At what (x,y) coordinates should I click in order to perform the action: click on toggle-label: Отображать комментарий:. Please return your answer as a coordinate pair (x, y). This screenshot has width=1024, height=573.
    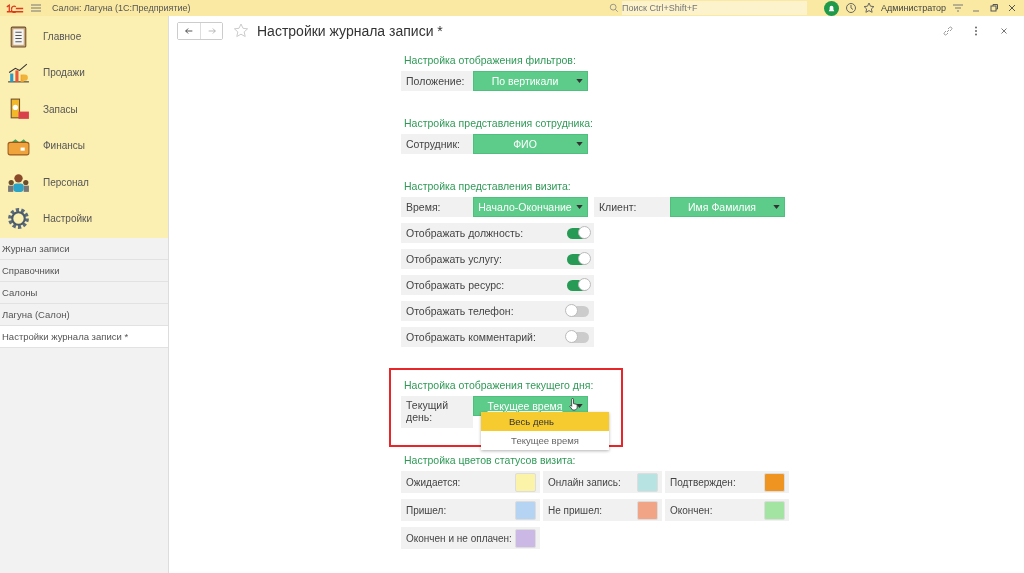
    Looking at the image, I should click on (471, 337).